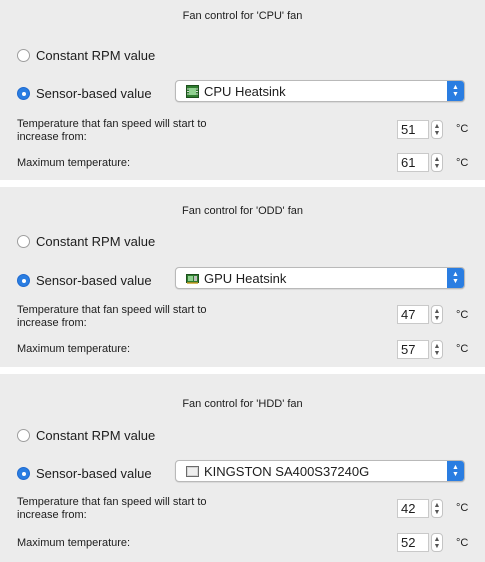  Describe the element at coordinates (413, 542) in the screenshot. I see `max-temp-field: 52` at that location.